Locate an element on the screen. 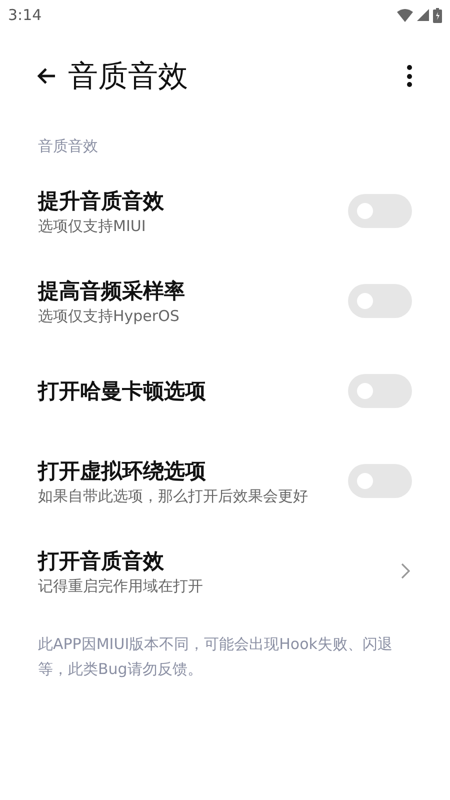 The height and width of the screenshot is (800, 450). warning-note: 此APP因MIUI版本不同，可能会出现Hook失败、闪退等，此类Bug请勿反馈。 is located at coordinates (215, 657).